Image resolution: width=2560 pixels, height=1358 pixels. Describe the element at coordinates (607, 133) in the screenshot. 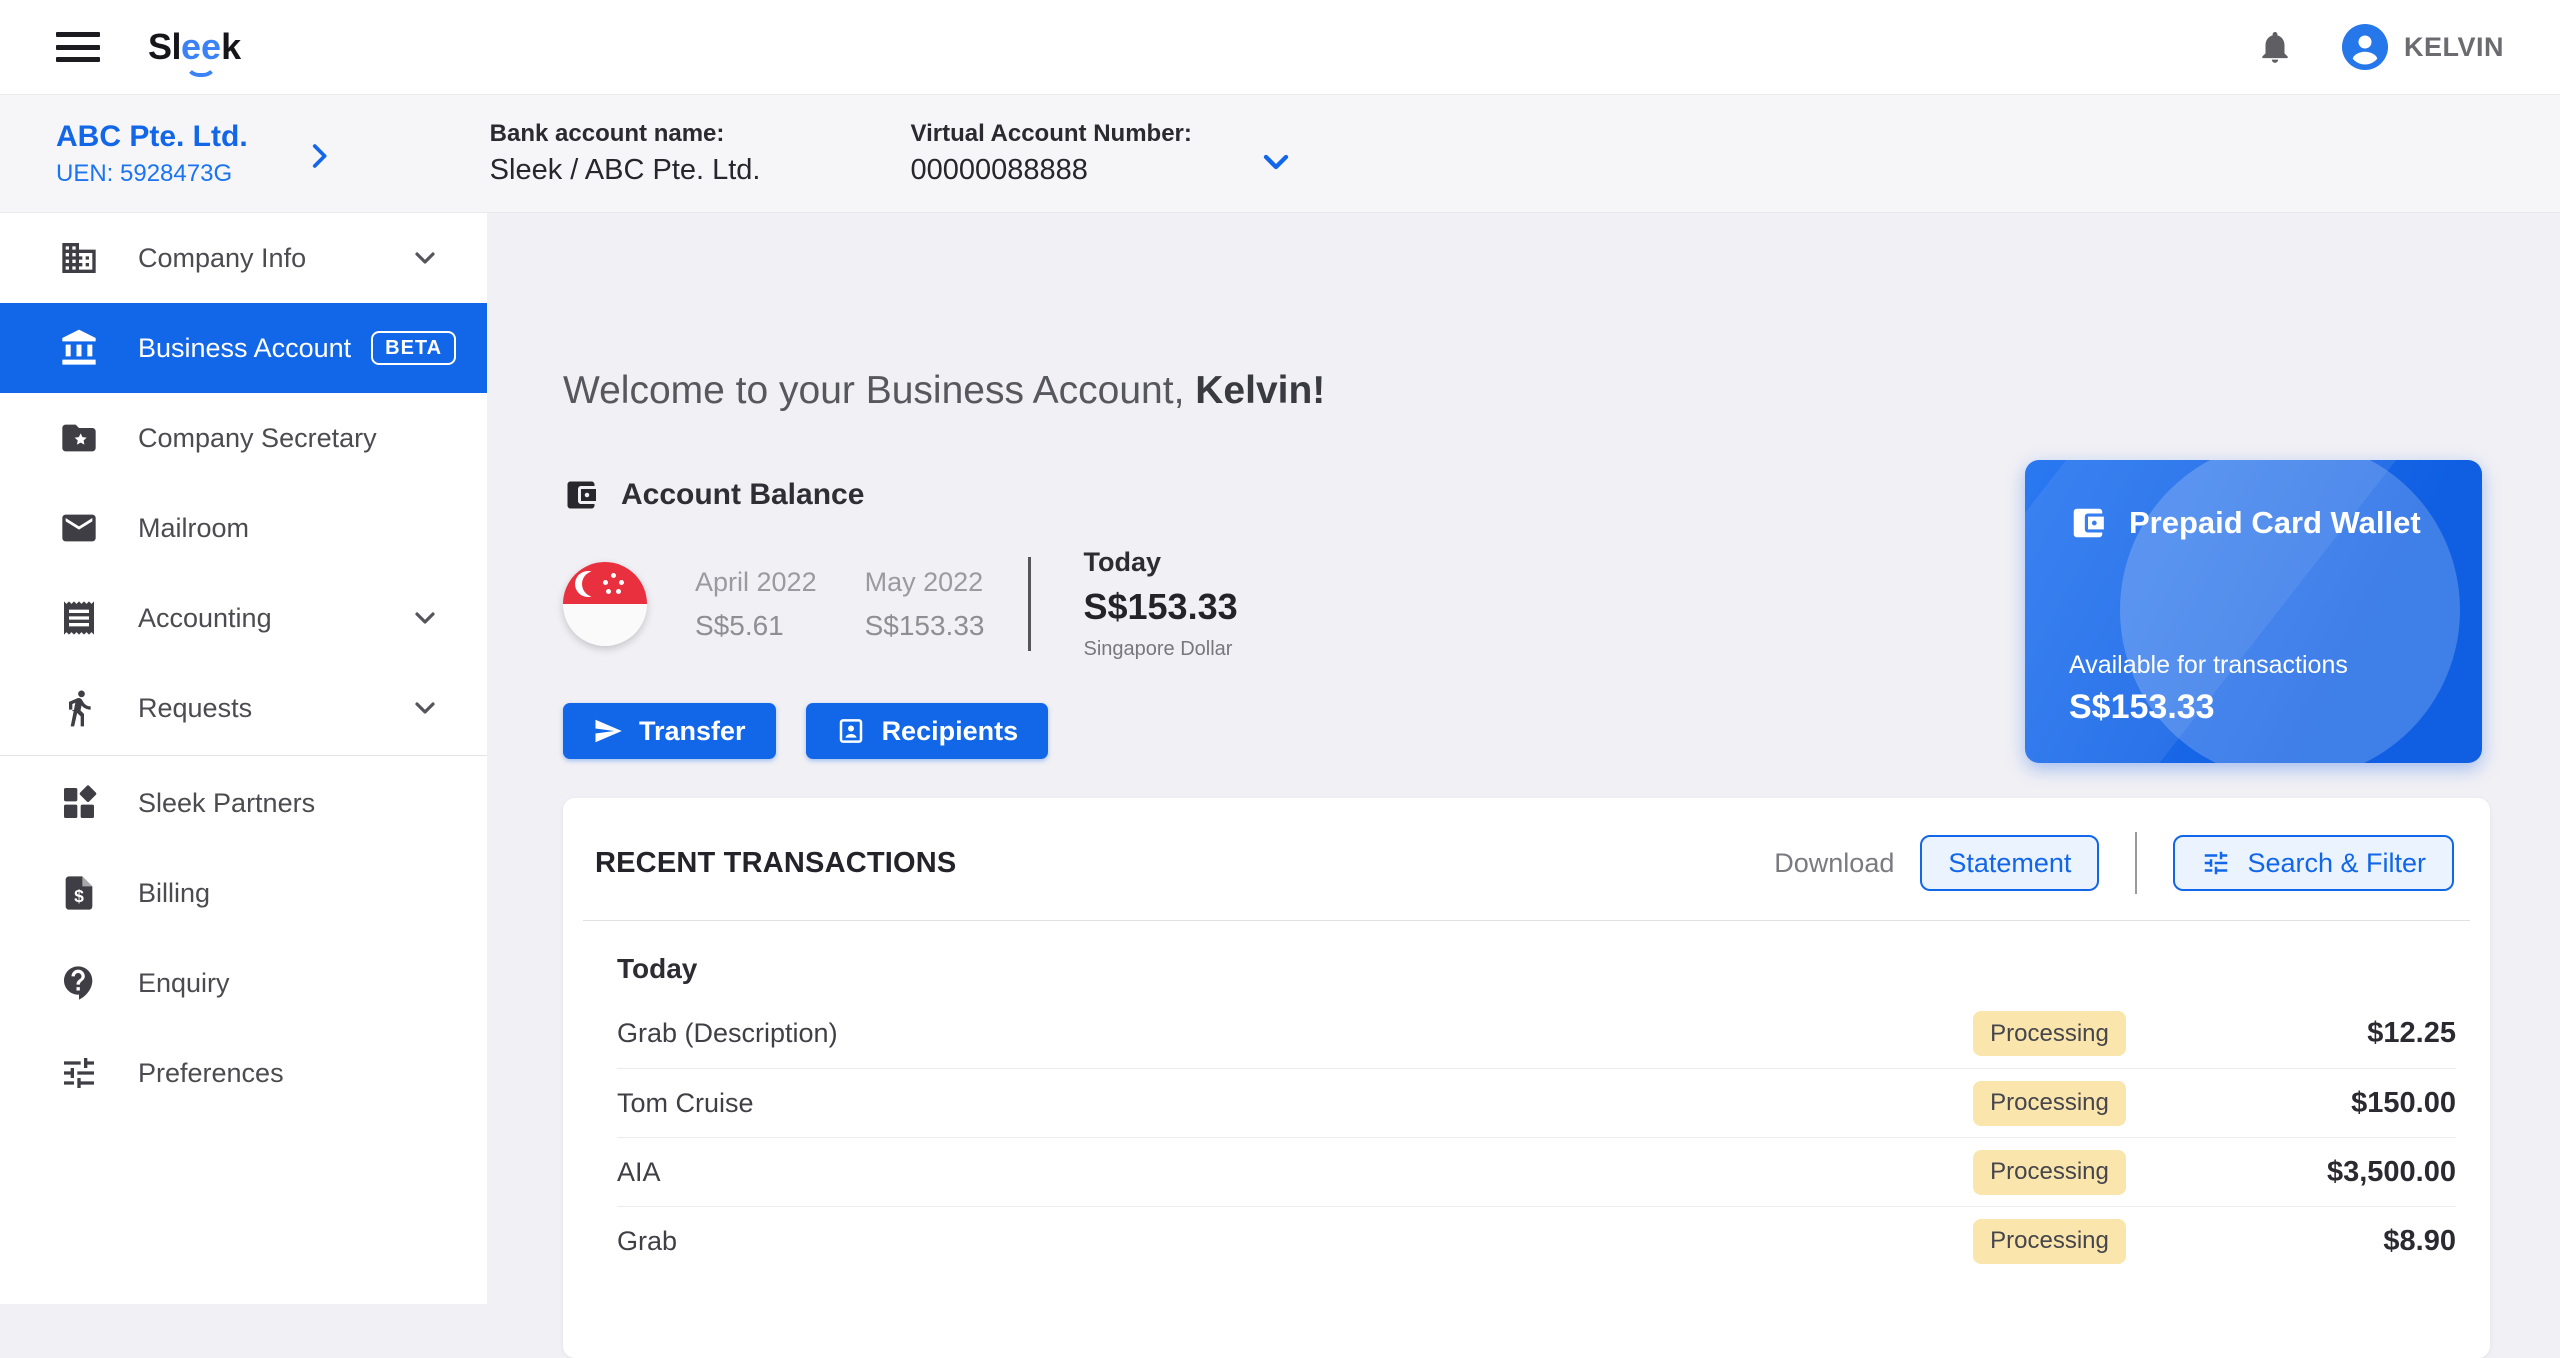

I see `bank-account-name-label: Bank account name:` at that location.